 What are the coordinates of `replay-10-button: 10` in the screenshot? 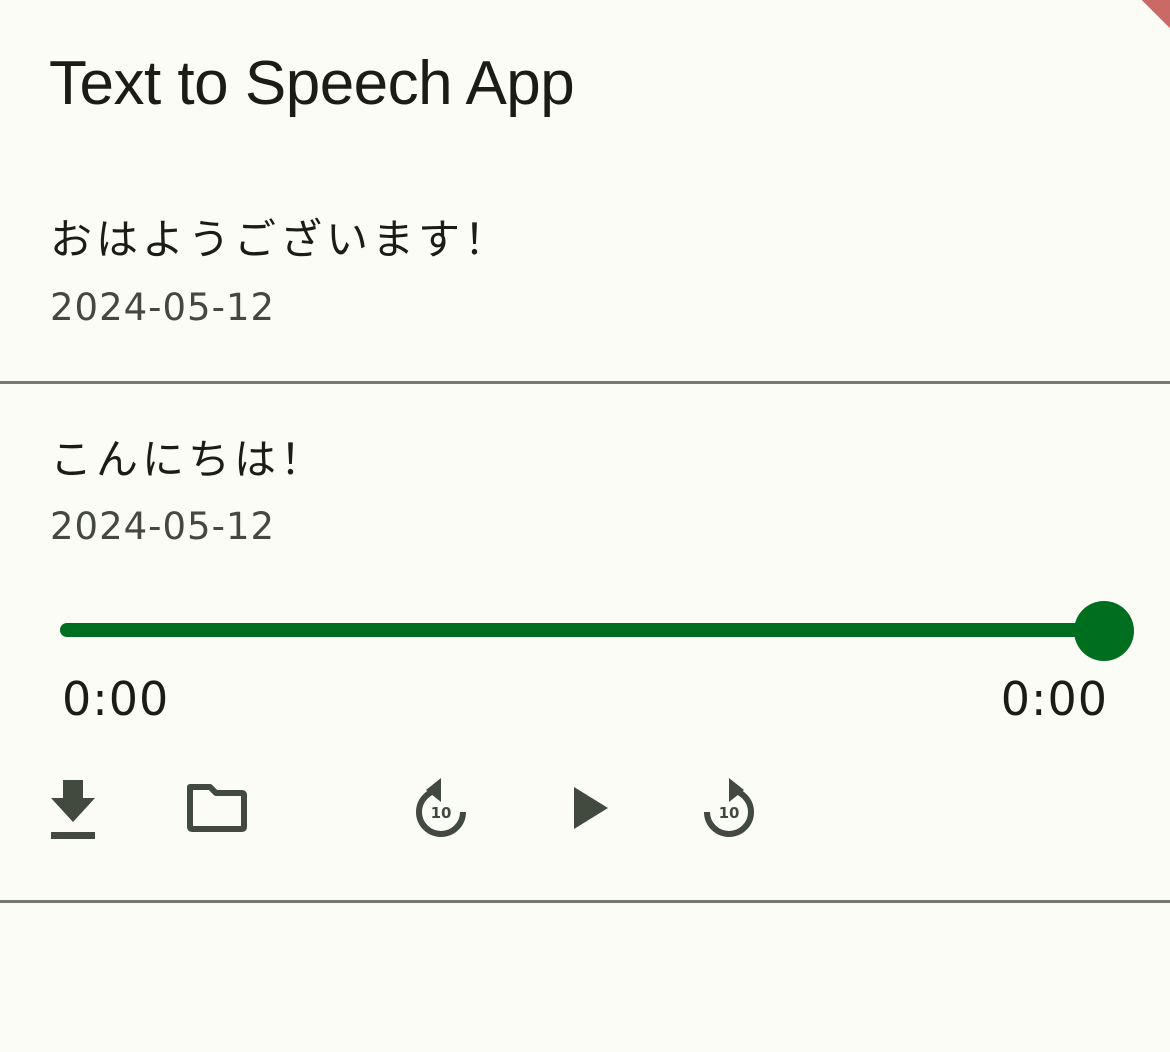 It's located at (441, 808).